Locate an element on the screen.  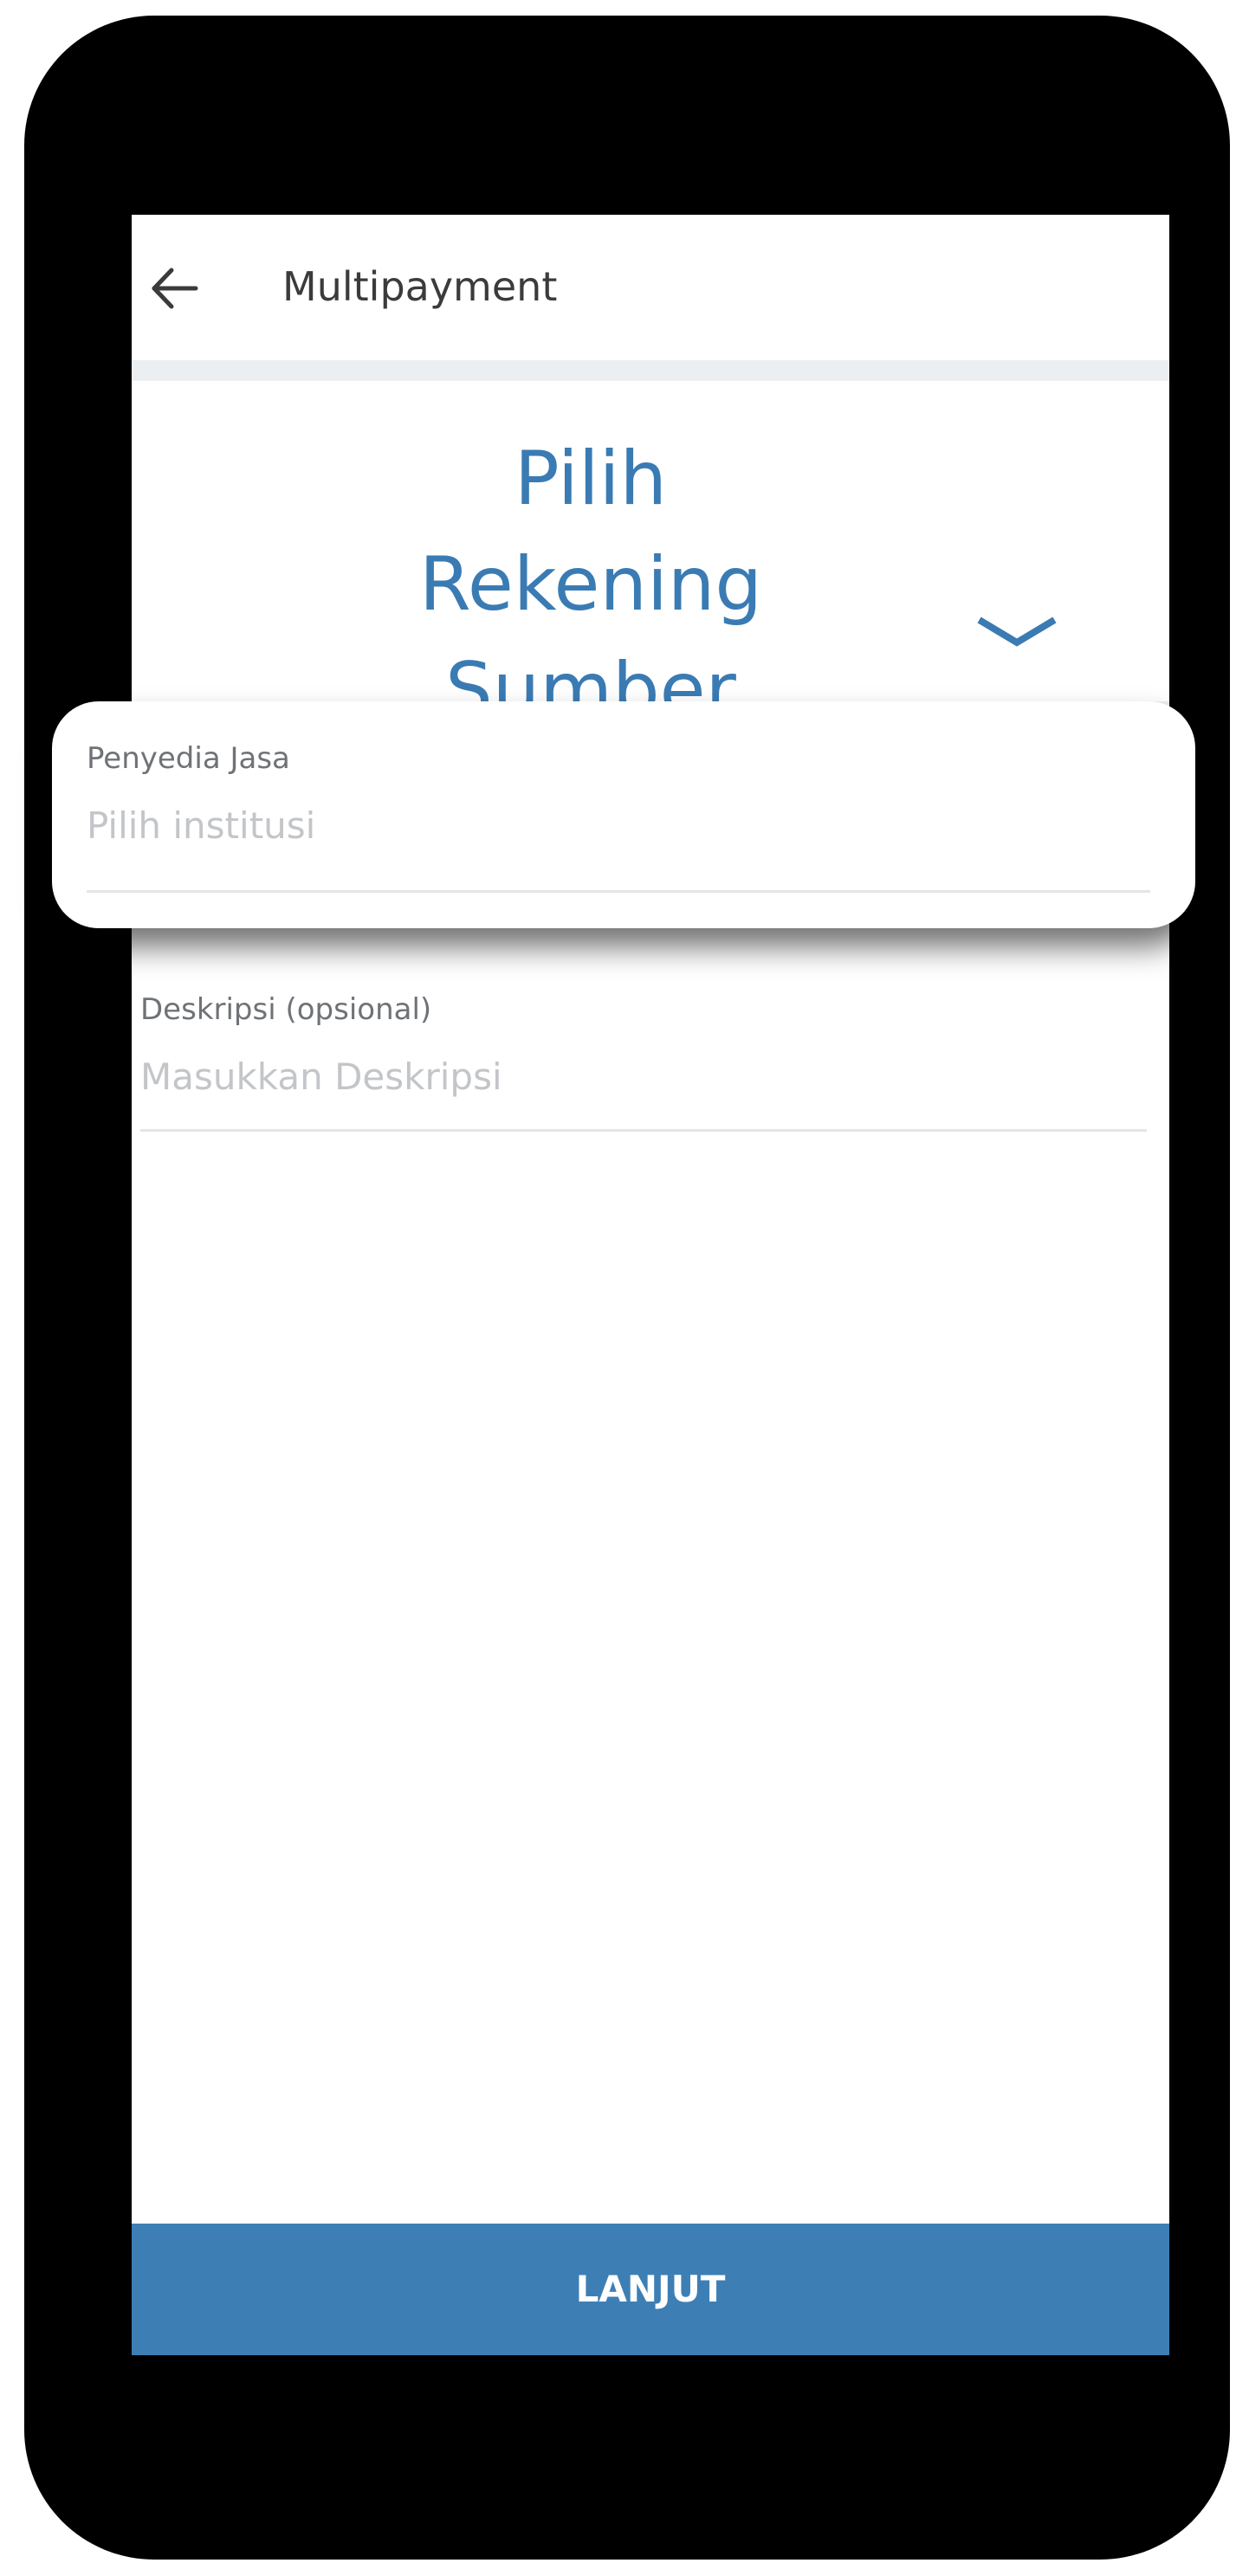
service-provider-card: Penyedia Jasa Pilih institusi is located at coordinates (623, 814).